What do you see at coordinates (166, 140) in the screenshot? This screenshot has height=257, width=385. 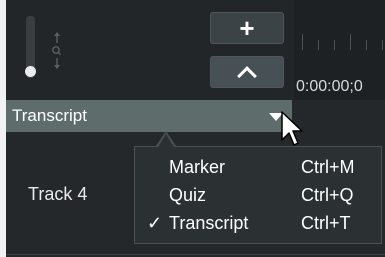 I see `menu-pointer-fill` at bounding box center [166, 140].